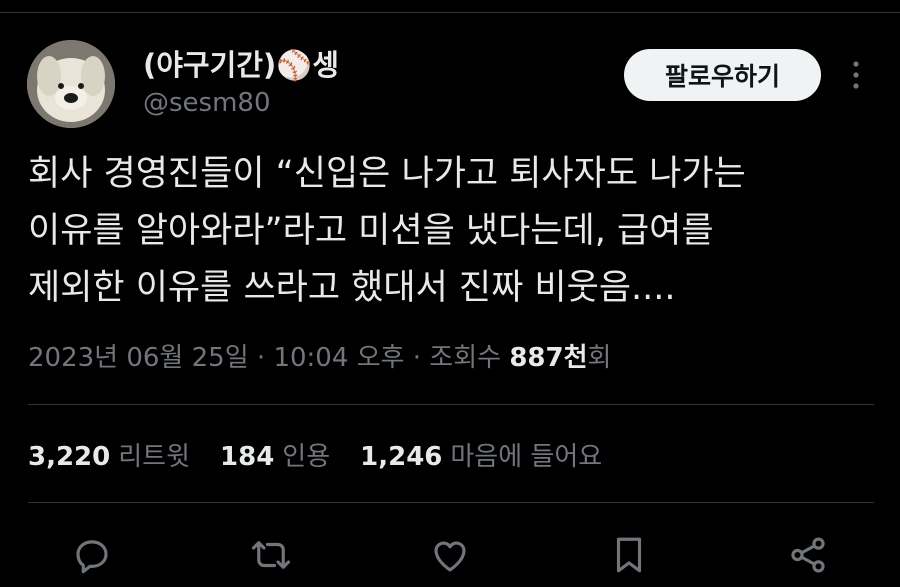  I want to click on avatar-image, so click(71, 84).